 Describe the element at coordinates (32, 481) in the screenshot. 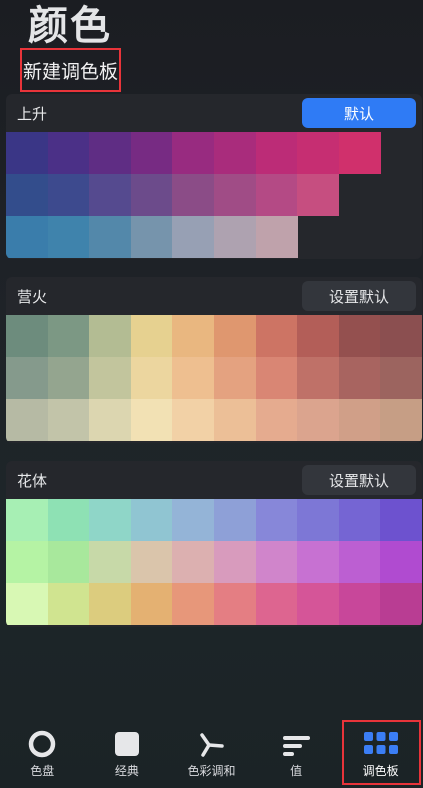

I see `palette-name: 花体` at that location.